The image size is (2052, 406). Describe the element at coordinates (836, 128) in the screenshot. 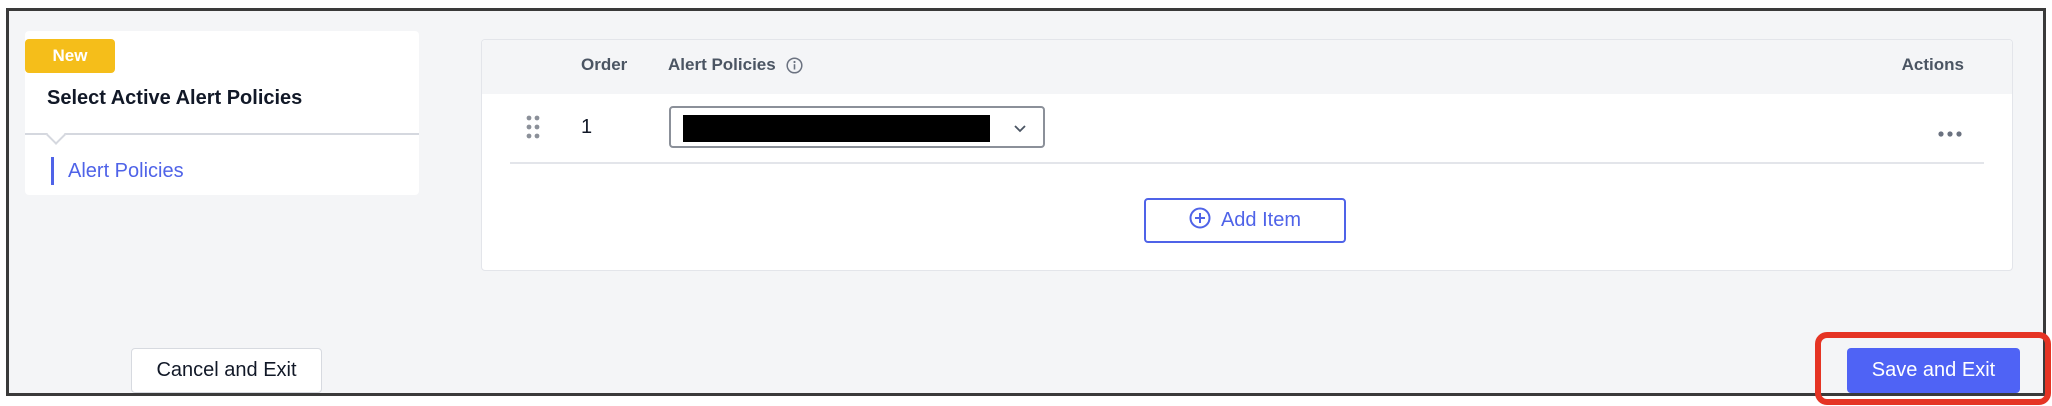

I see `alert-policy-selected-value` at that location.